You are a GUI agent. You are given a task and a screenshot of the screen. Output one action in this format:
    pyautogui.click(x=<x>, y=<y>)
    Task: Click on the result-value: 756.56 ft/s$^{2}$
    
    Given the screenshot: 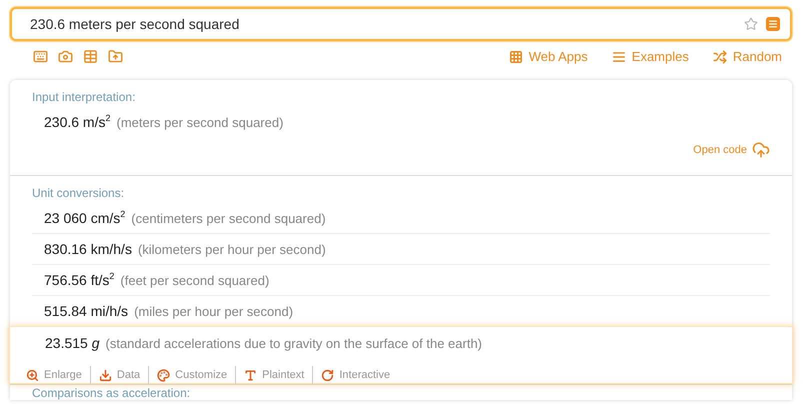 What is the action you would take?
    pyautogui.click(x=79, y=280)
    